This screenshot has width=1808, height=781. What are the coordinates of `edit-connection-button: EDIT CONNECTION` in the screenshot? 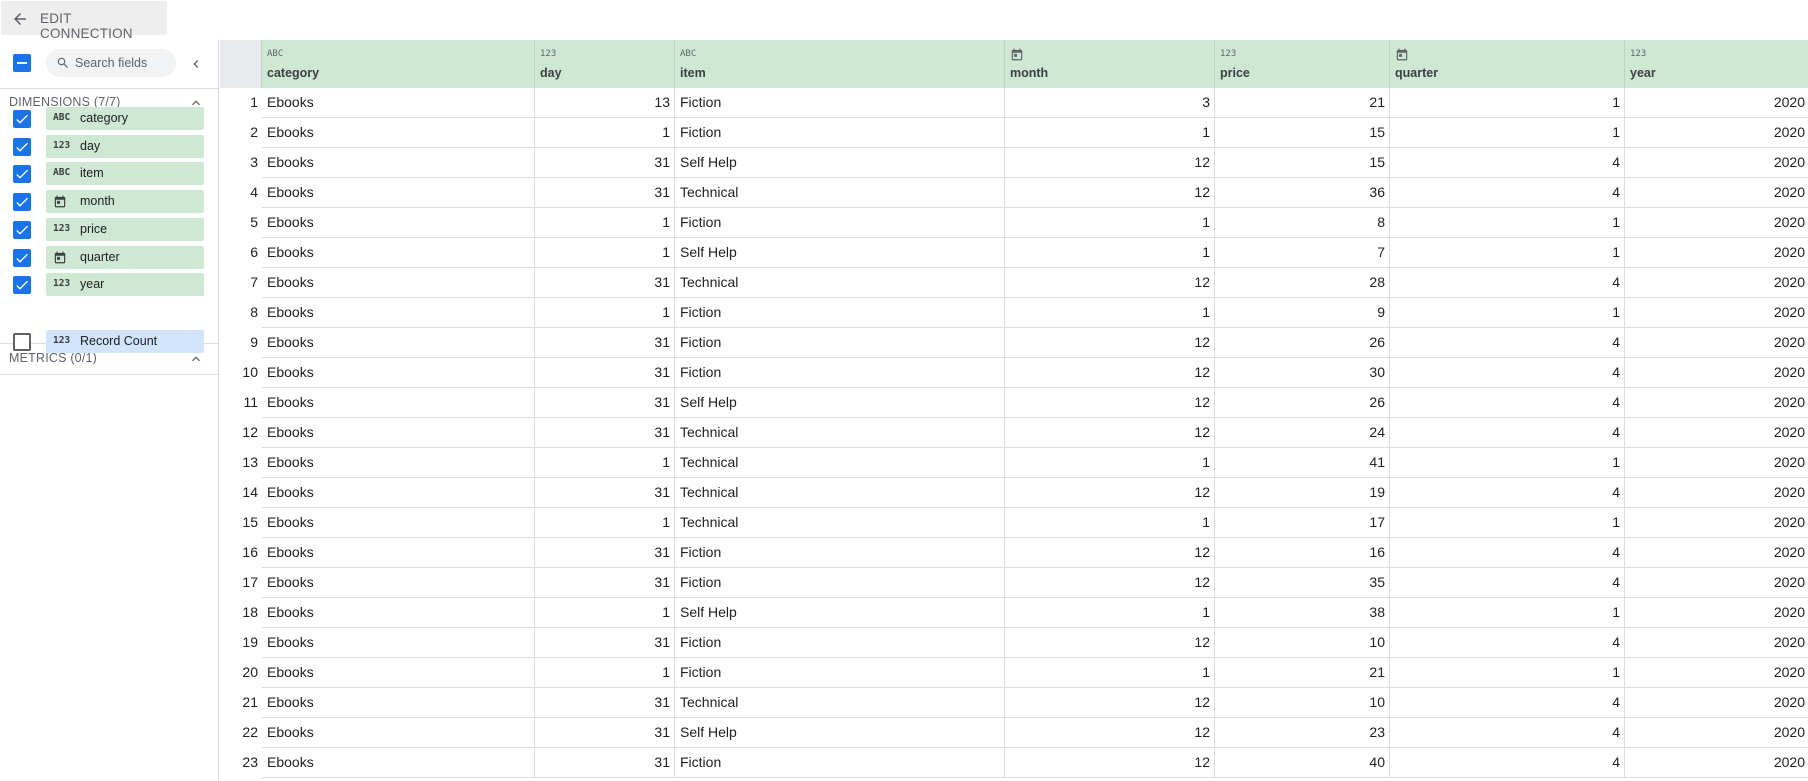 It's located at (84, 21).